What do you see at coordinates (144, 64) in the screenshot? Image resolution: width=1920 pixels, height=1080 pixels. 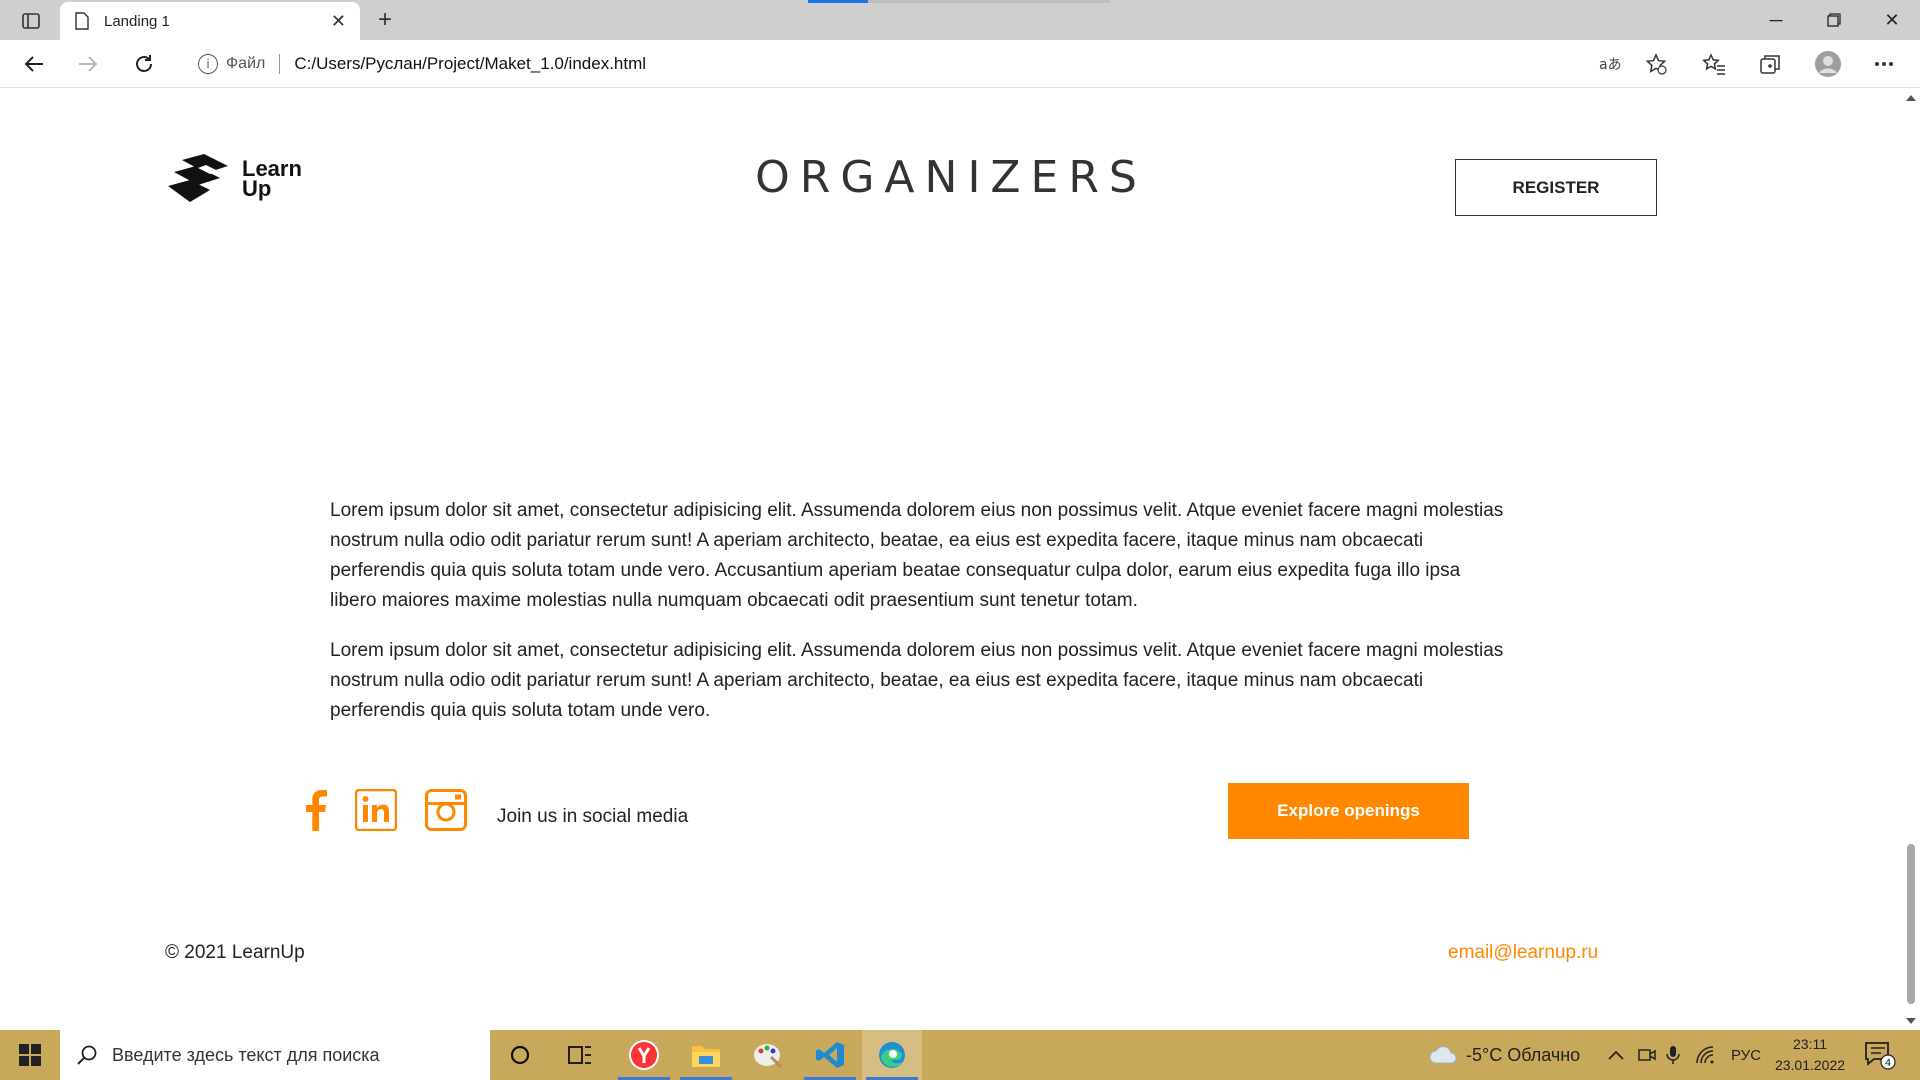 I see `refresh-icon` at bounding box center [144, 64].